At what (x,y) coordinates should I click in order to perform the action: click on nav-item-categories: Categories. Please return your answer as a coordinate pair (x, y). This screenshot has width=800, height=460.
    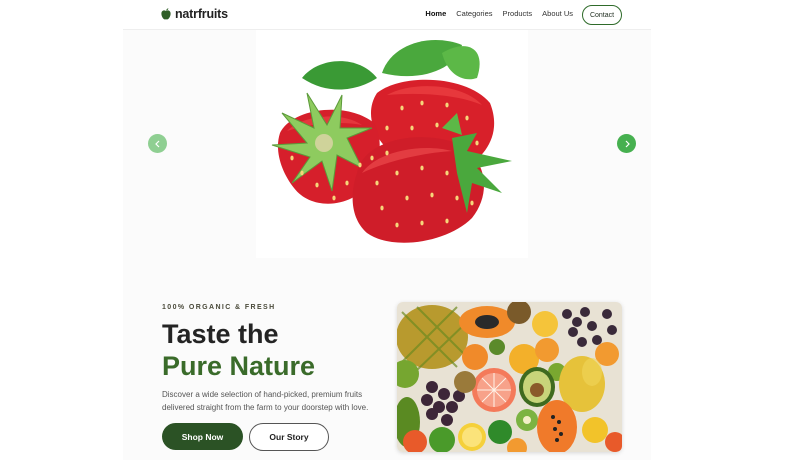
    Looking at the image, I should click on (474, 13).